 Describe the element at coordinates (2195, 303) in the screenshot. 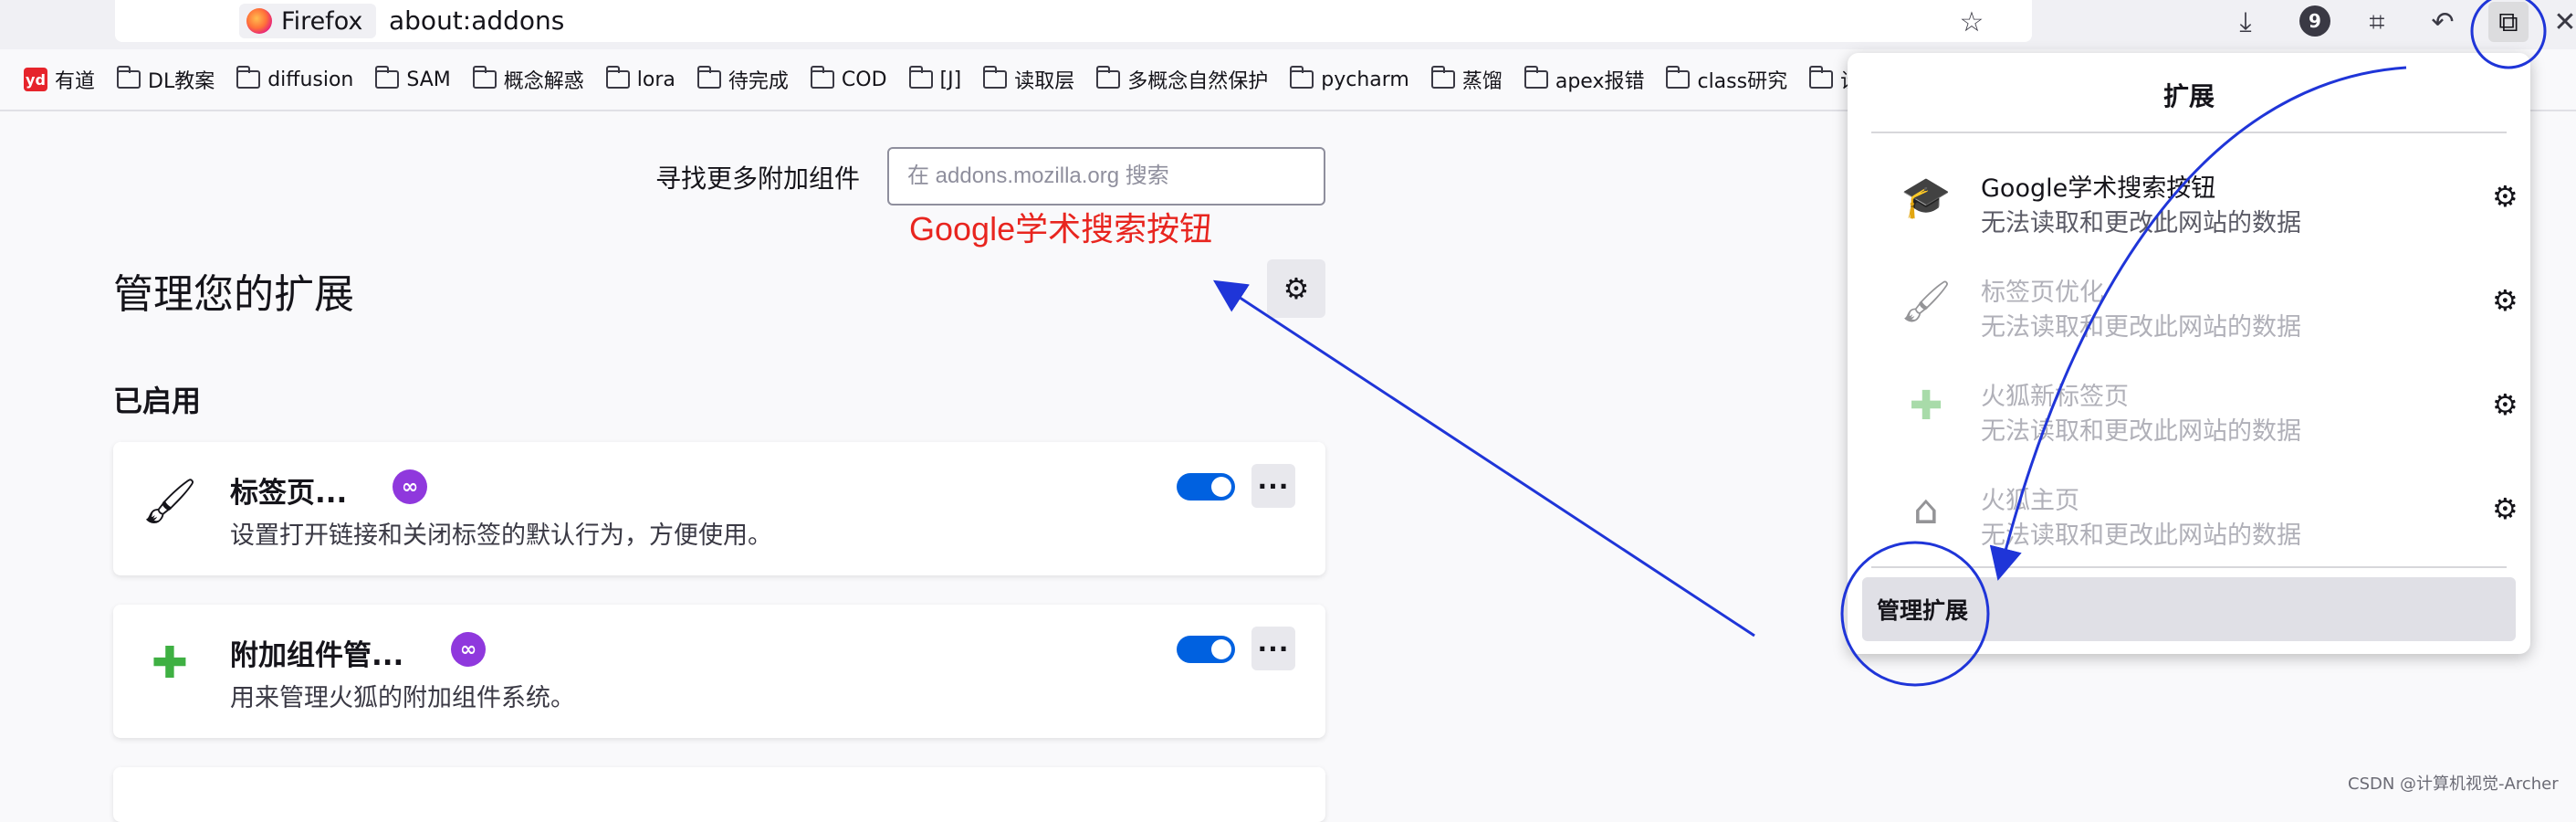

I see `panel-extension-item: 🖌 标签页优化 无法读取和更改此网站的数据 ⚙` at that location.